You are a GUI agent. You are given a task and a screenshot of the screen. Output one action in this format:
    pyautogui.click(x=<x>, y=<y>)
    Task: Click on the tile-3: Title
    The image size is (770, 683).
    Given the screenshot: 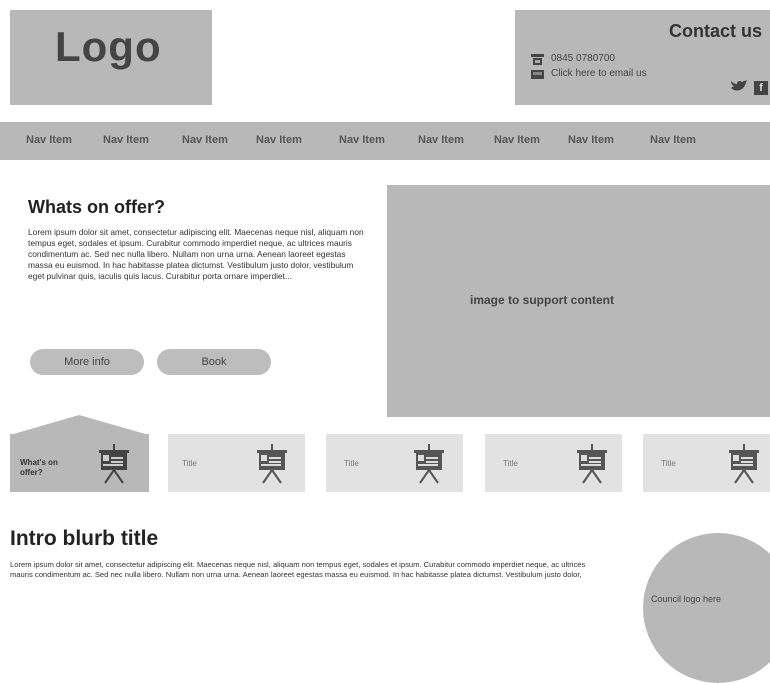 What is the action you would take?
    pyautogui.click(x=394, y=463)
    